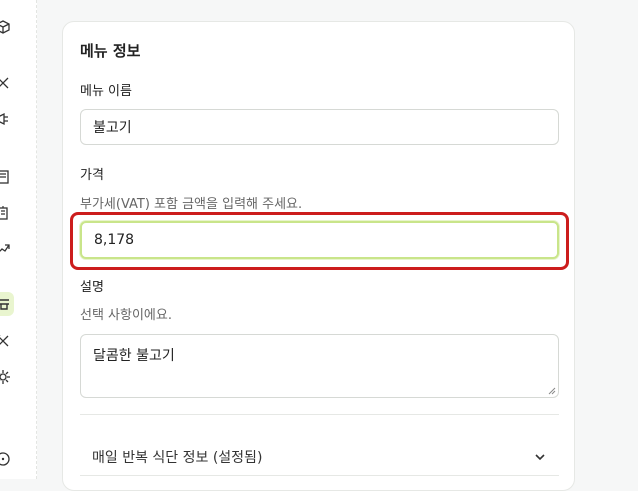 The height and width of the screenshot is (491, 638). I want to click on resize-handle-icon, so click(552, 391).